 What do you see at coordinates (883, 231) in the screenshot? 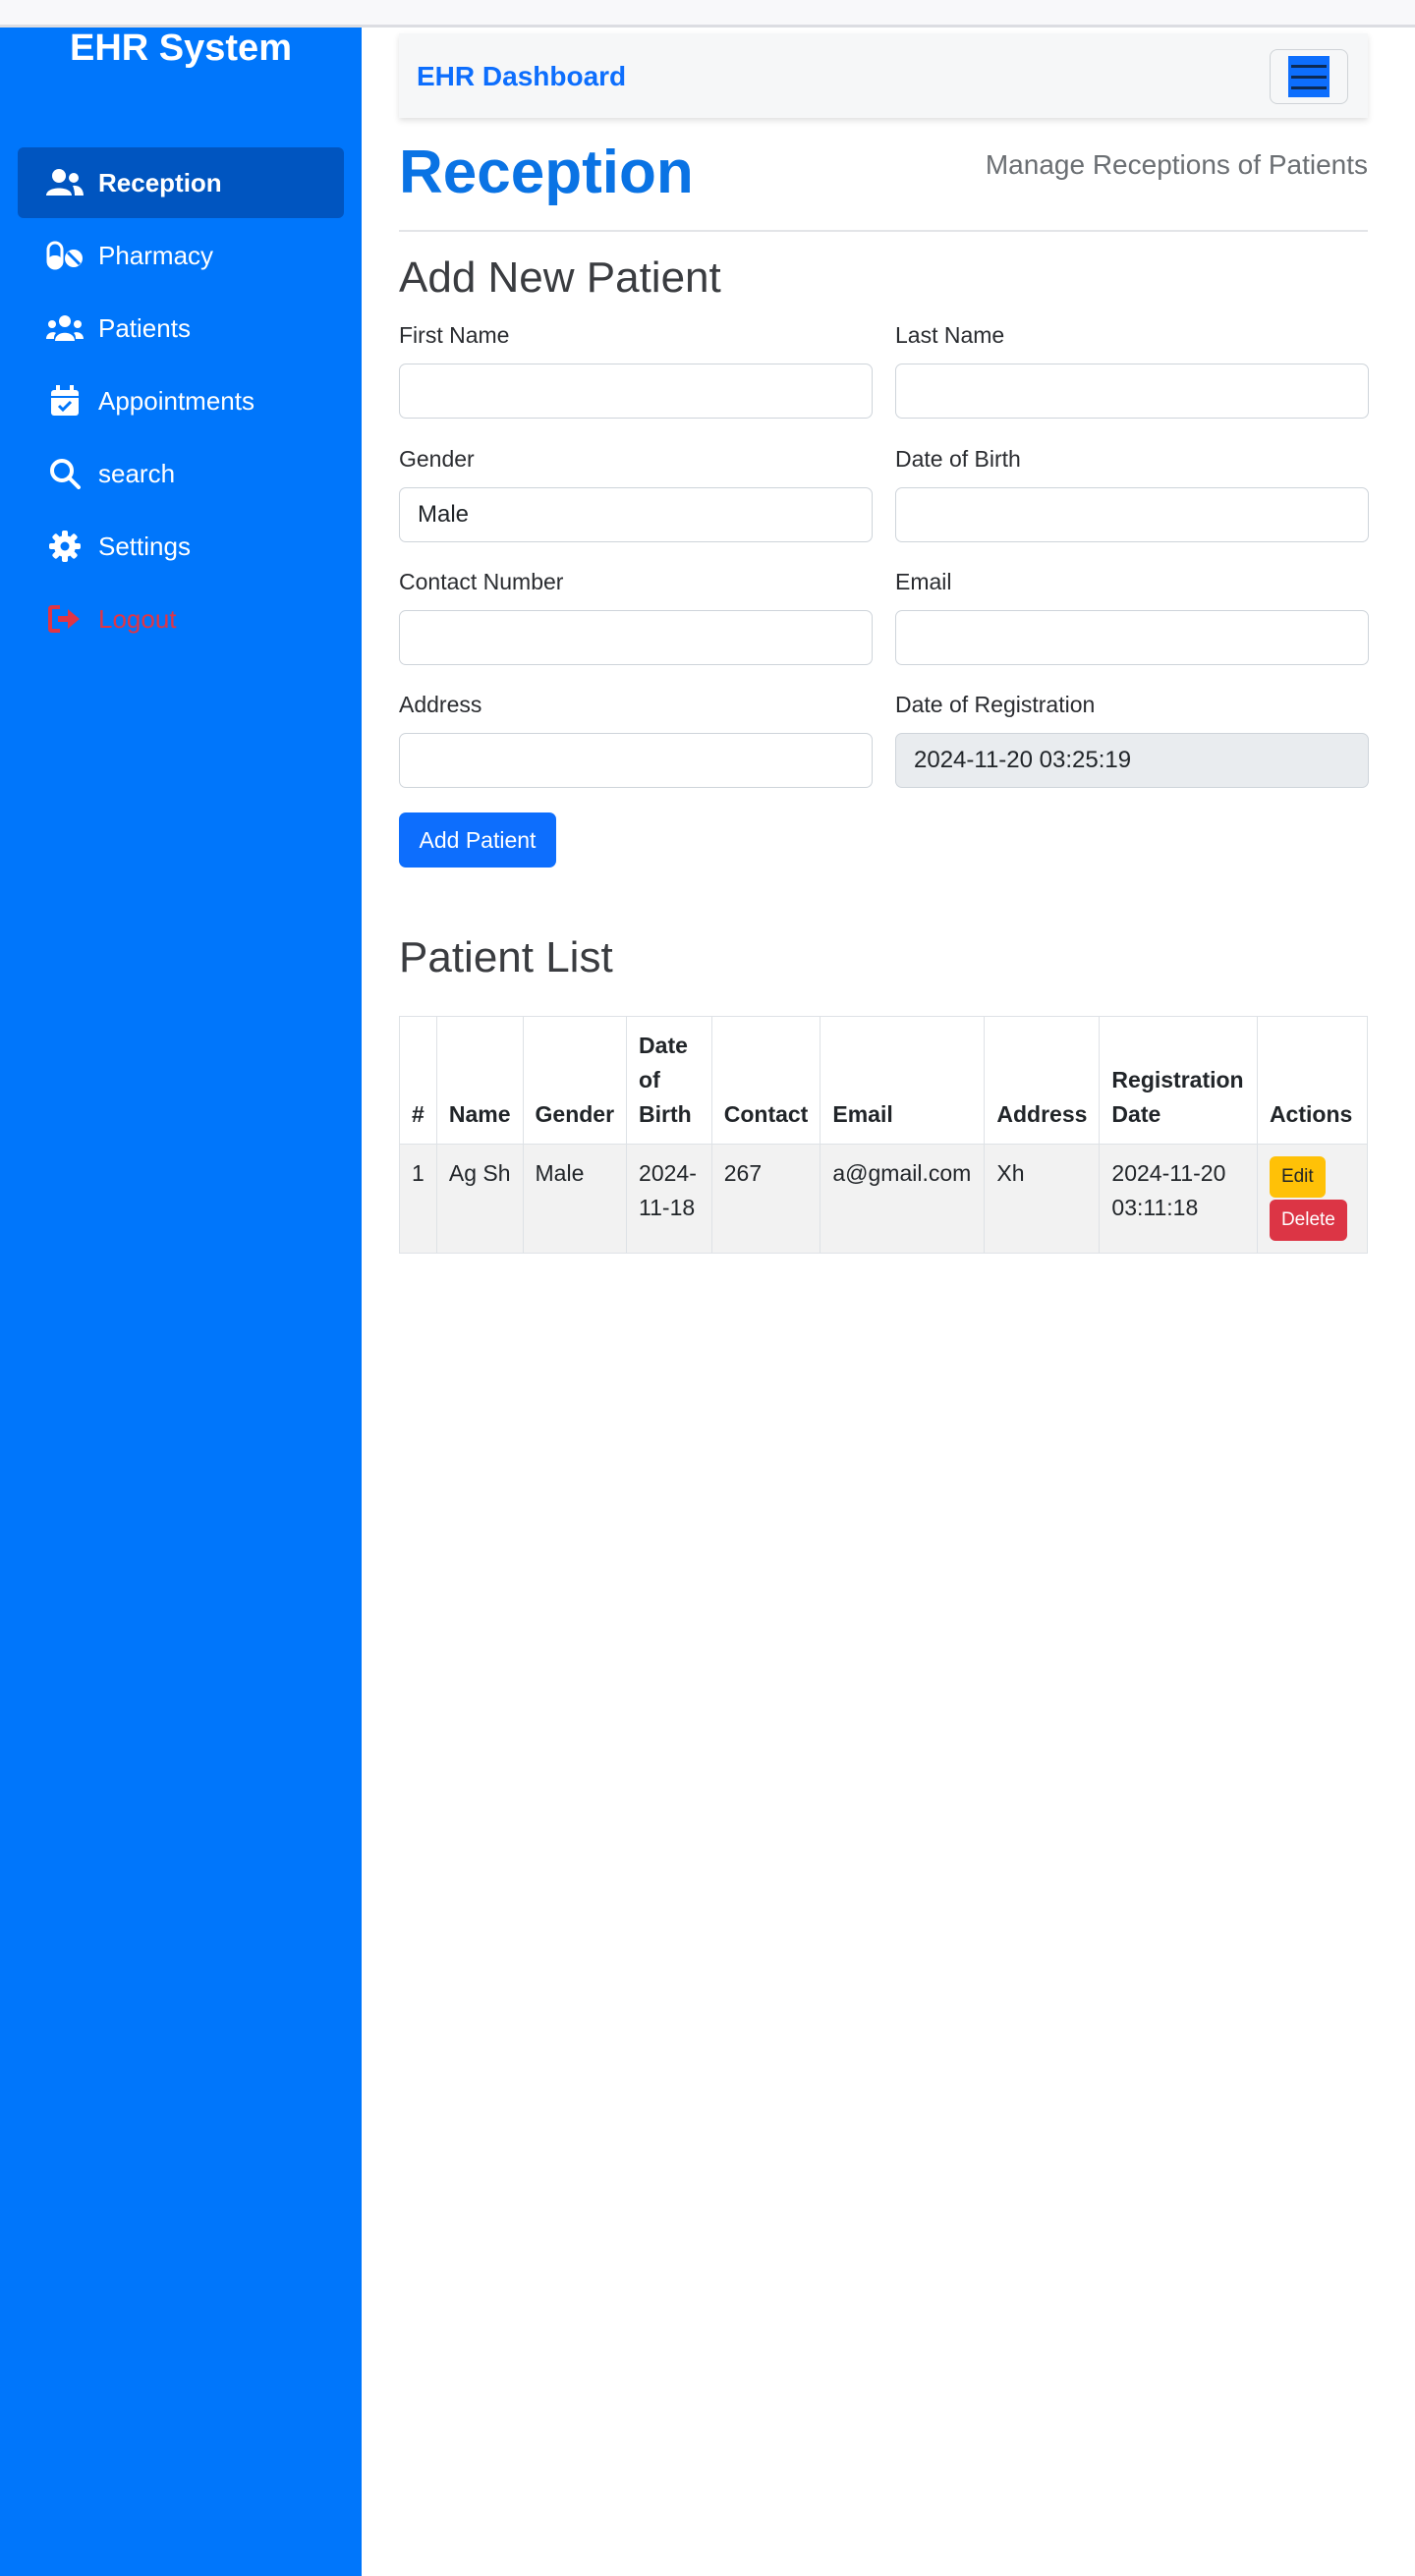
I see `divider` at bounding box center [883, 231].